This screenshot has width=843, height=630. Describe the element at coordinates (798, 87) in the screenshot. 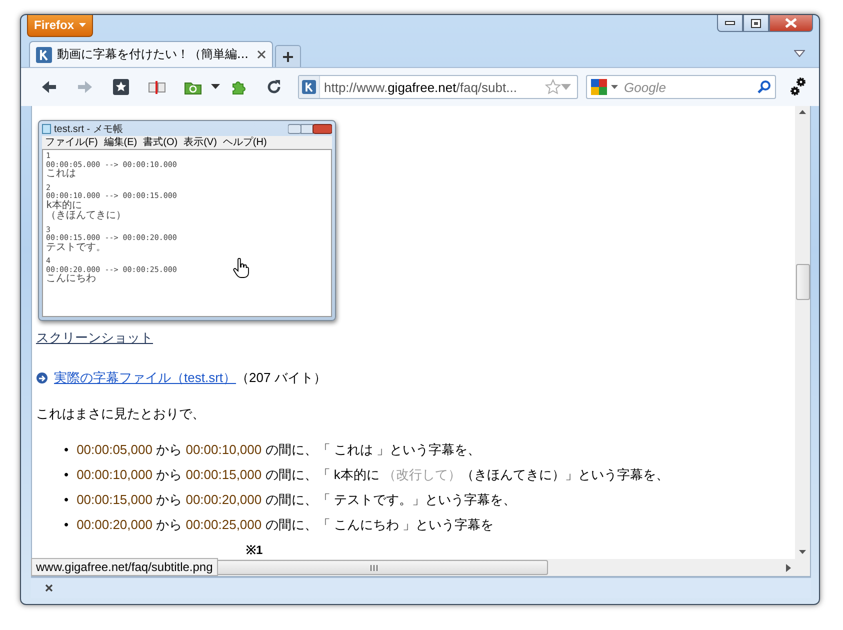

I see `gears-icon` at that location.